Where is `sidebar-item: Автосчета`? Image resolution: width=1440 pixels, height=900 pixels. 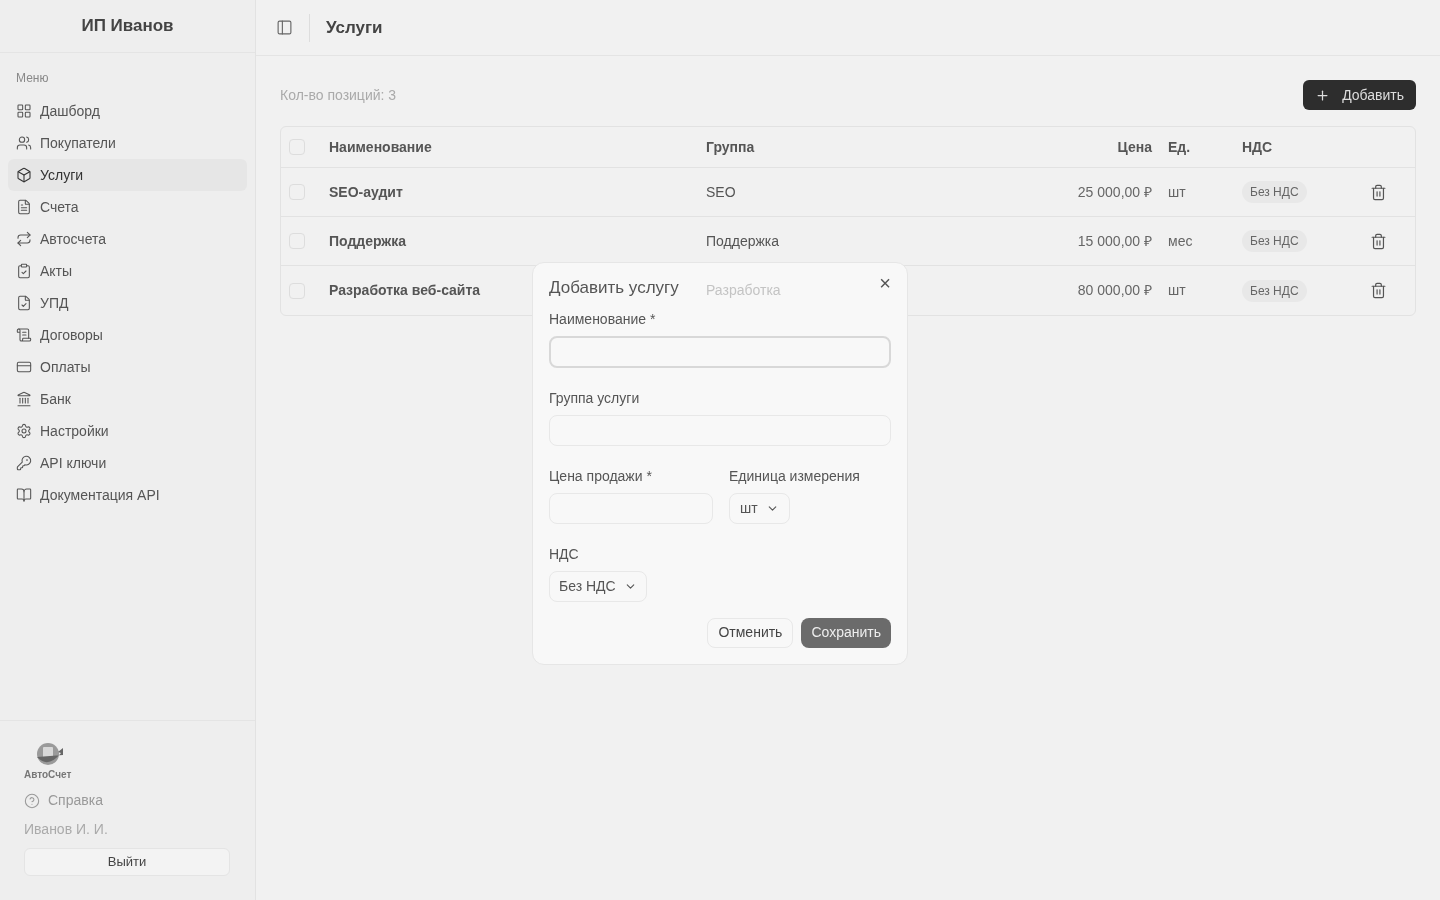 sidebar-item: Автосчета is located at coordinates (127, 239).